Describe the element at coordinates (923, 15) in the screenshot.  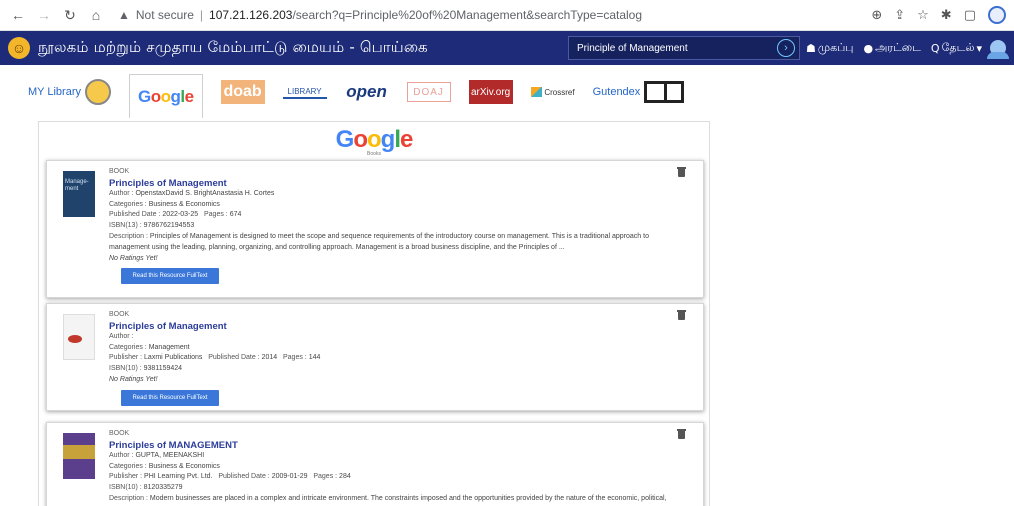
I see `star-icon: ☆` at that location.